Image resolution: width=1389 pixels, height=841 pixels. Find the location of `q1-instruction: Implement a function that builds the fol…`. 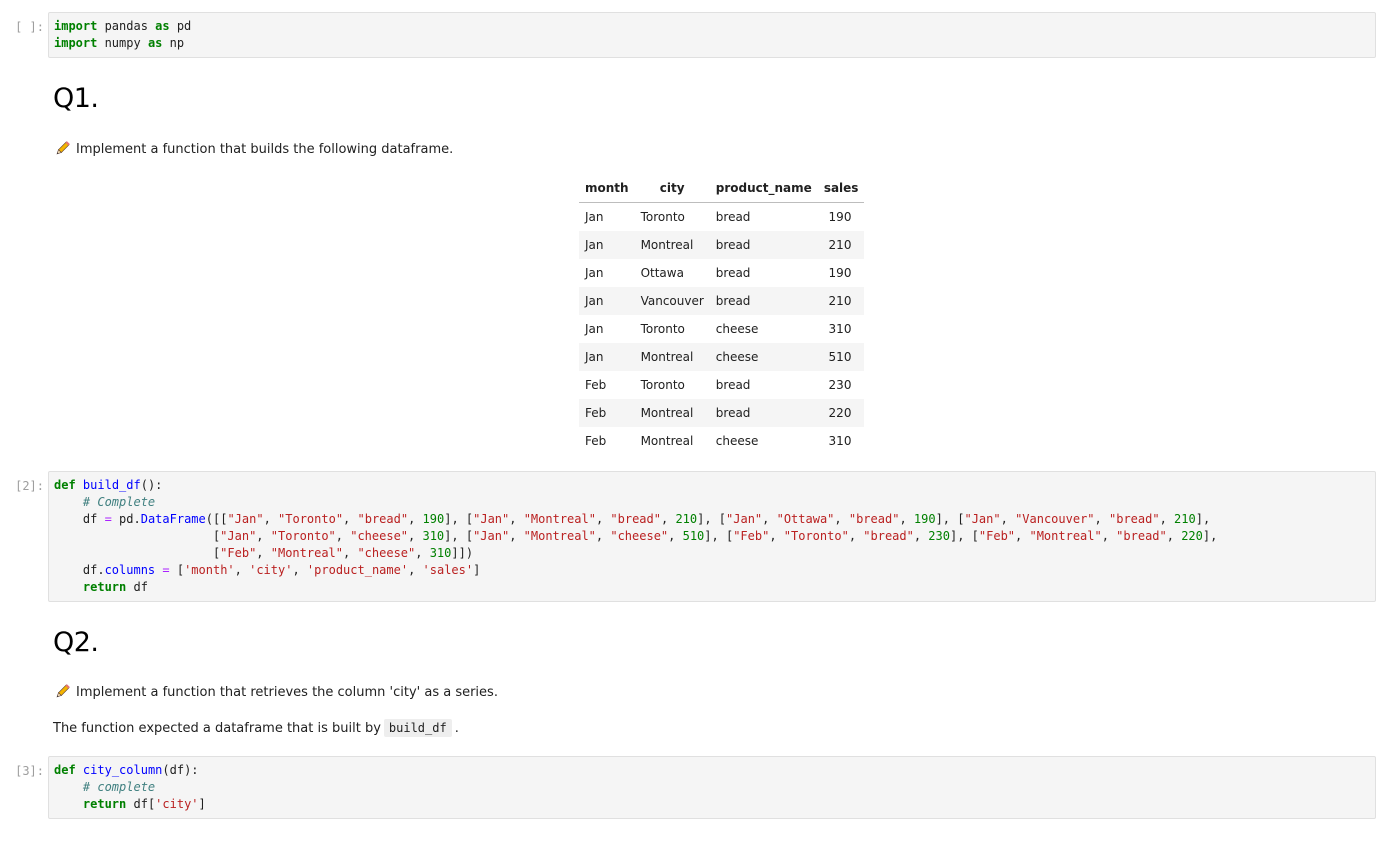

q1-instruction: Implement a function that builds the fol… is located at coordinates (253, 149).